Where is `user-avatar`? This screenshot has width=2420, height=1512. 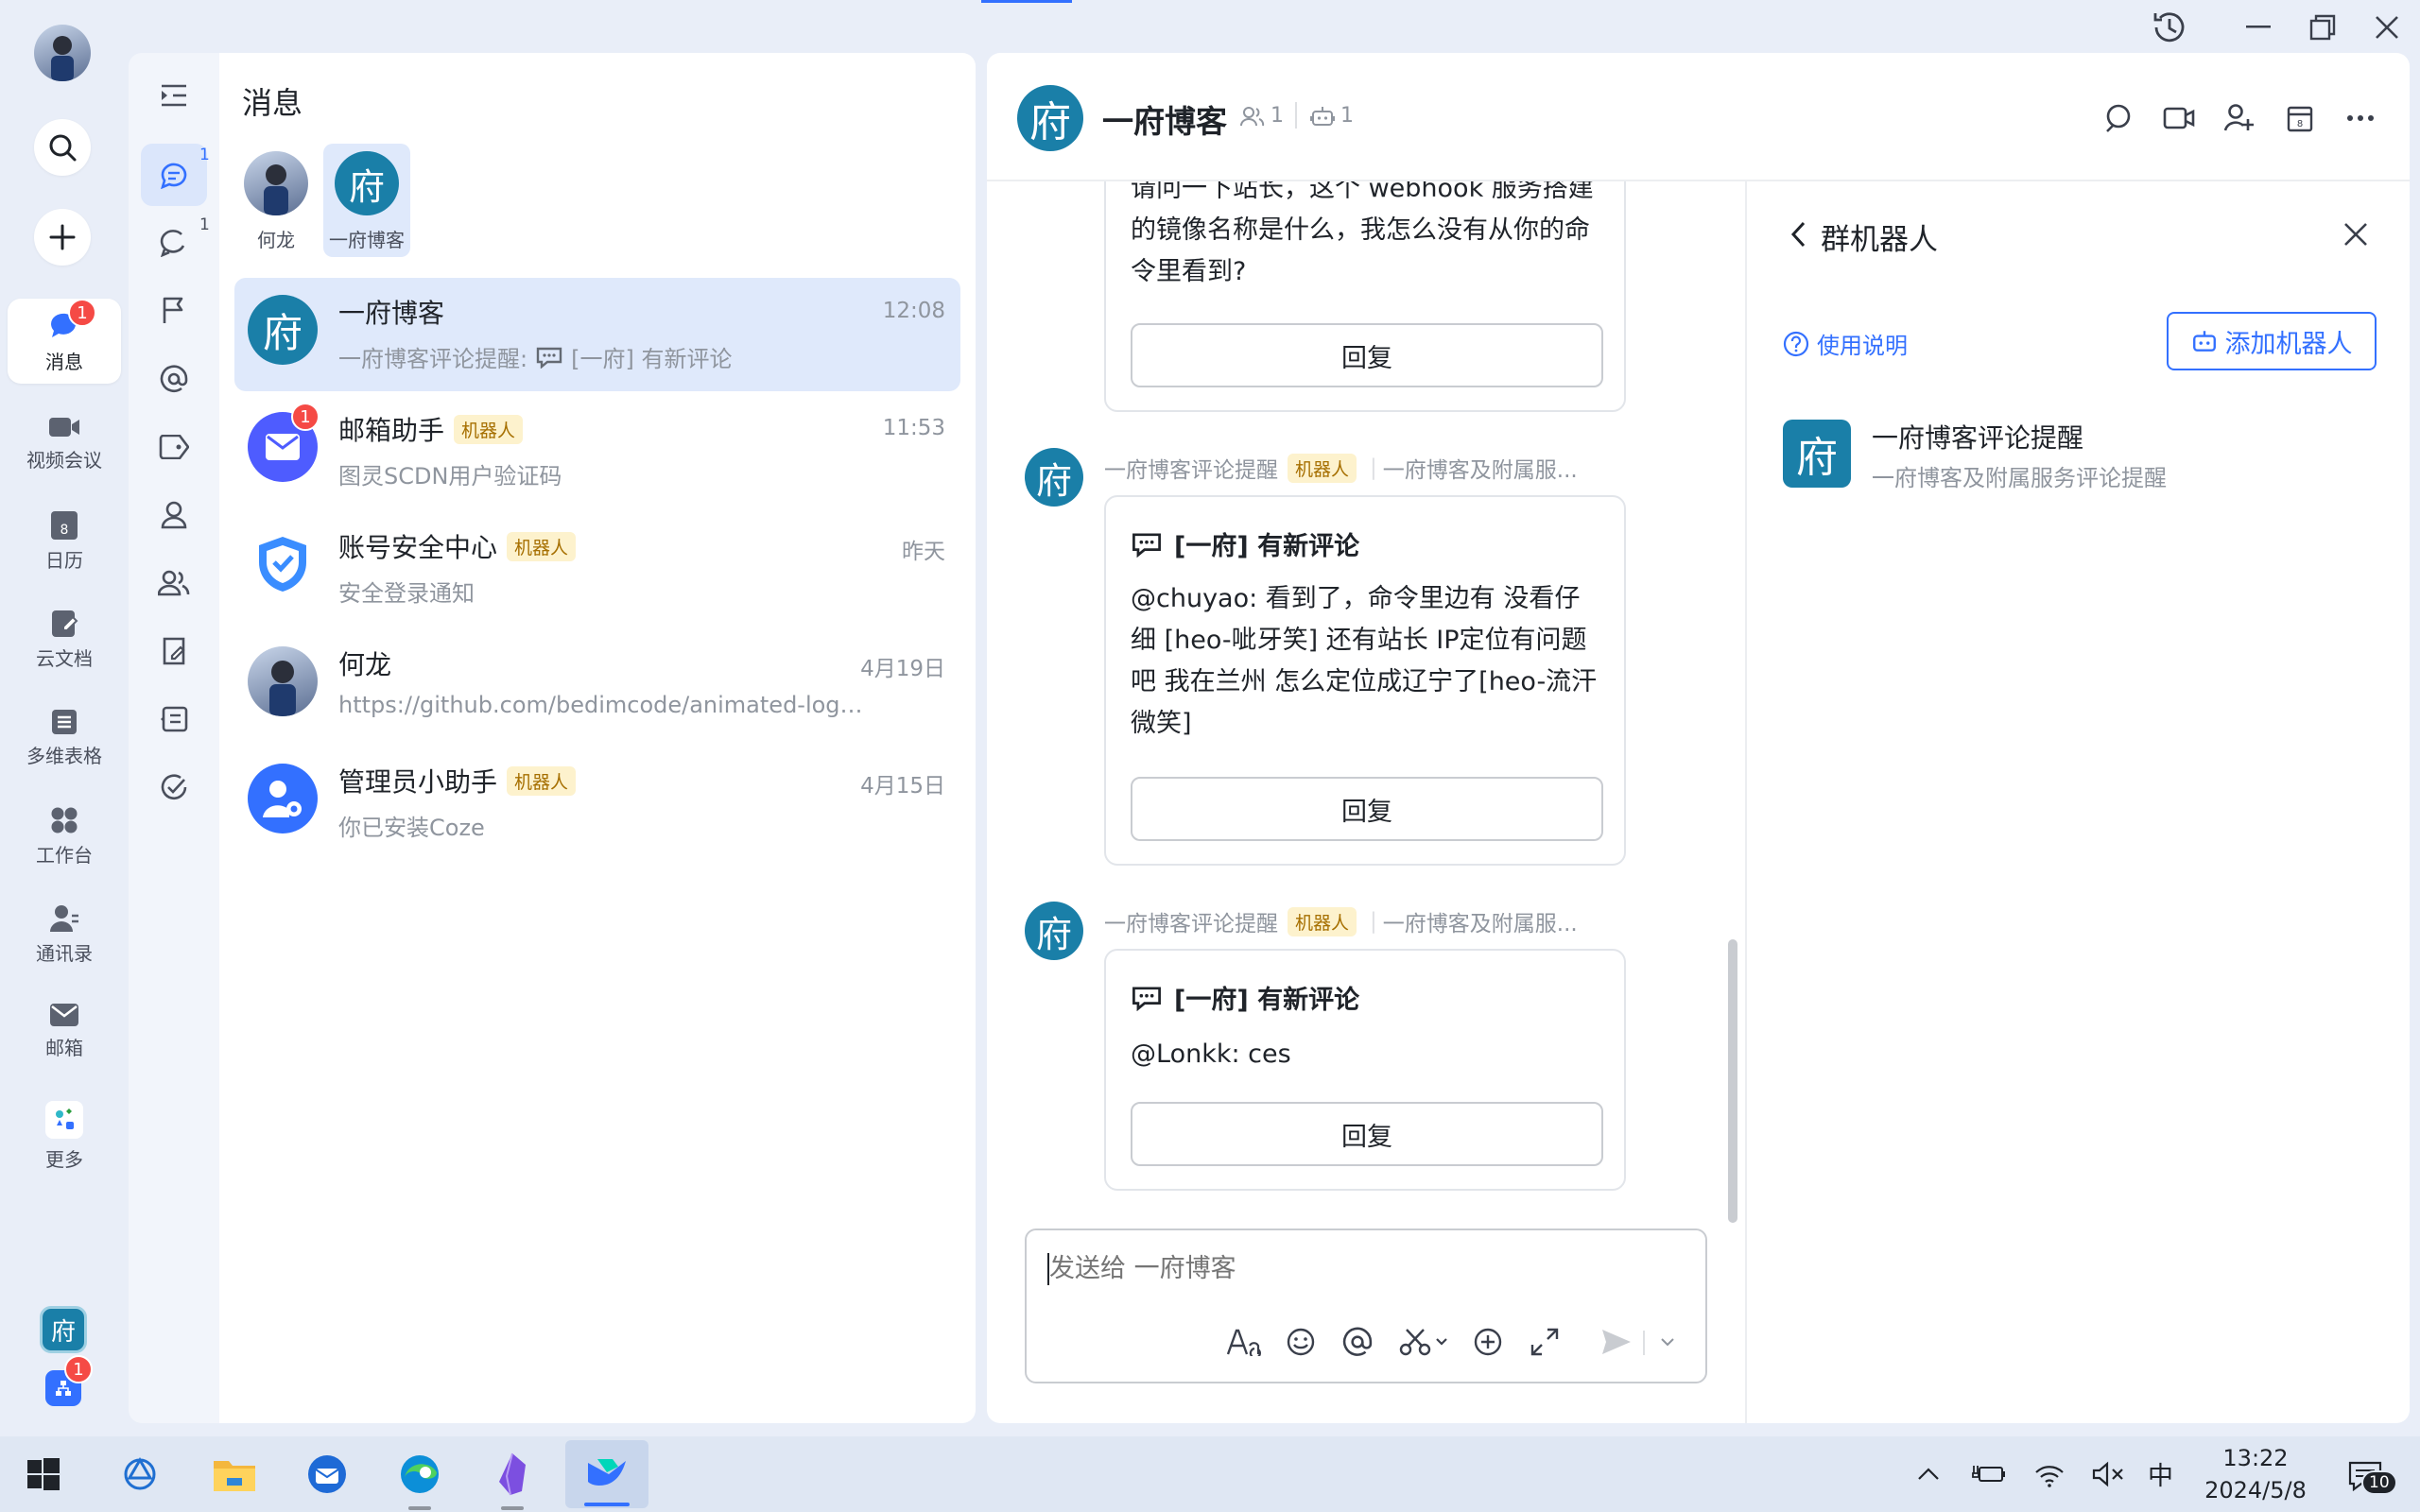 user-avatar is located at coordinates (63, 53).